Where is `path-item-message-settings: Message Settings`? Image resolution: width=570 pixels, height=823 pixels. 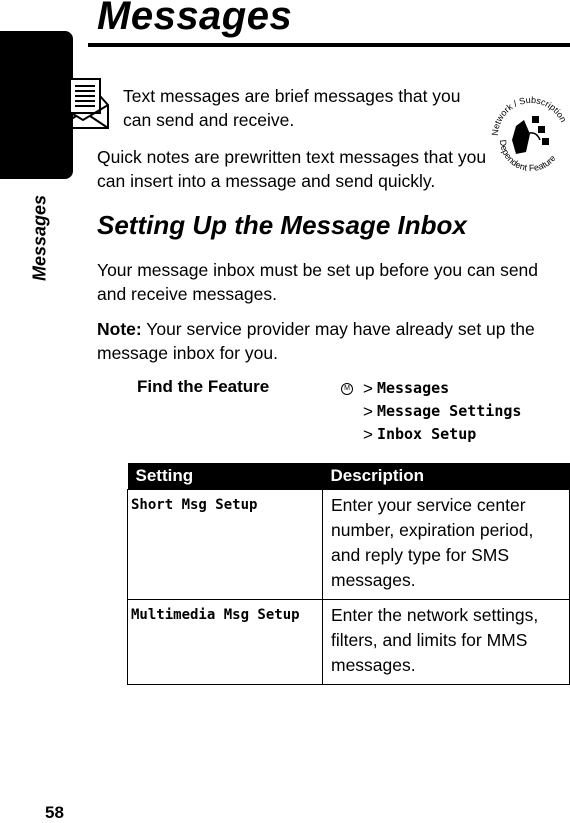
path-item-message-settings: Message Settings is located at coordinates (449, 411).